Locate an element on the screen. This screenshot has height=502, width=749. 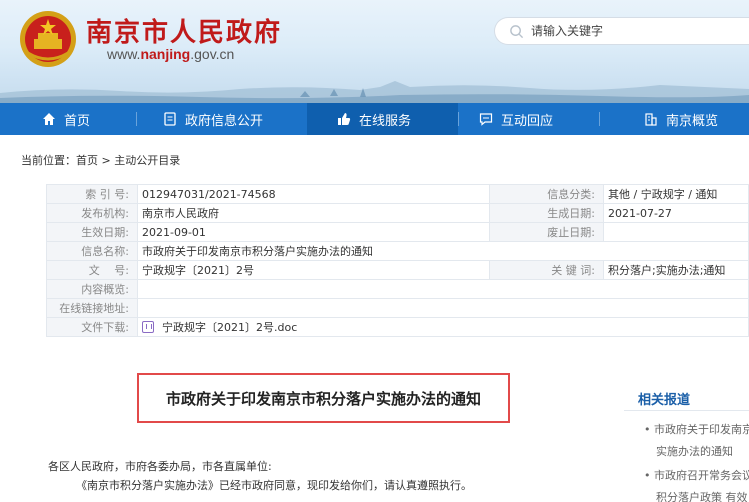
related-item-link: 积分落户政策 有效 is located at coordinates (702, 495).